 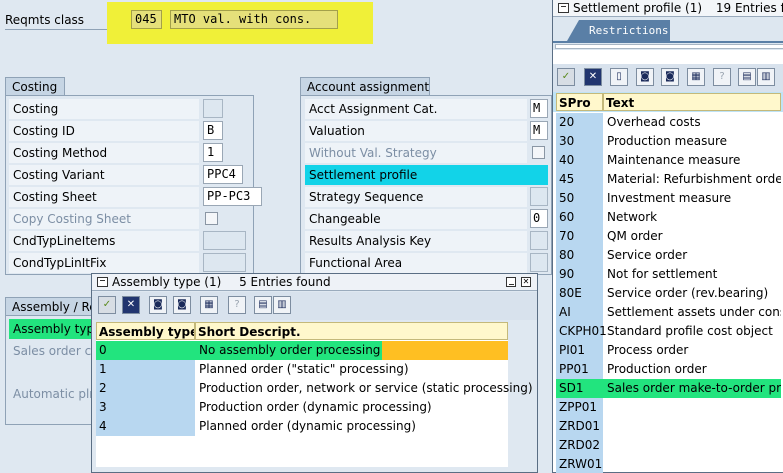 I want to click on account-field-0: M, so click(x=539, y=108).